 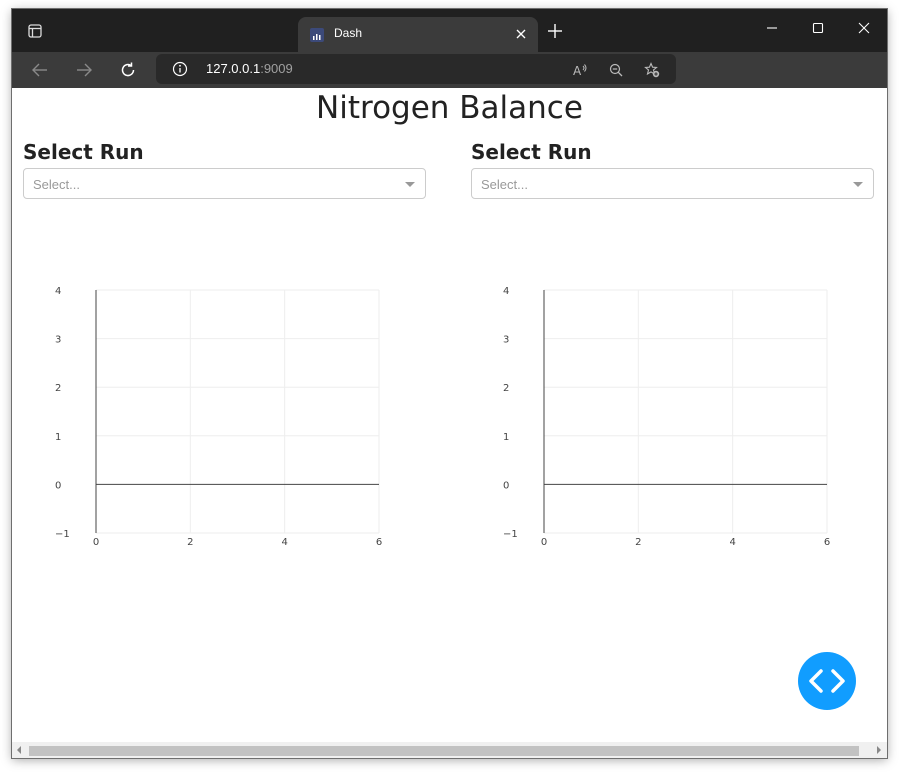 I want to click on svg-text: A, so click(x=577, y=71).